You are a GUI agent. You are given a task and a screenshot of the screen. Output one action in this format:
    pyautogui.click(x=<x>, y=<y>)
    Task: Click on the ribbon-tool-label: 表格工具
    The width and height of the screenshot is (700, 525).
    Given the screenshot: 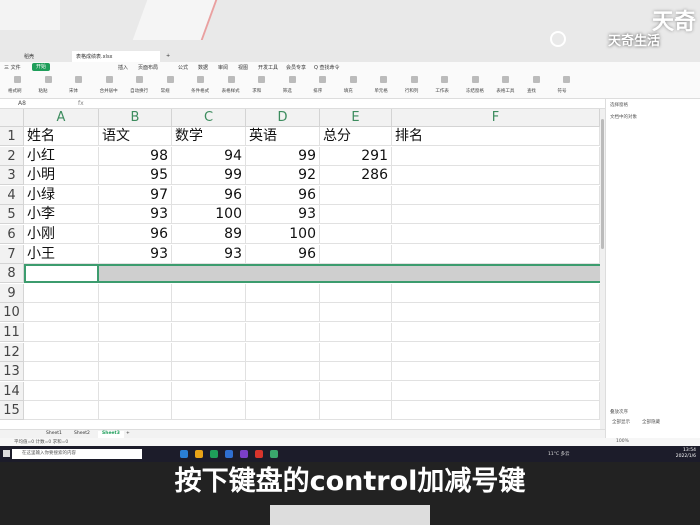 What is the action you would take?
    pyautogui.click(x=505, y=91)
    